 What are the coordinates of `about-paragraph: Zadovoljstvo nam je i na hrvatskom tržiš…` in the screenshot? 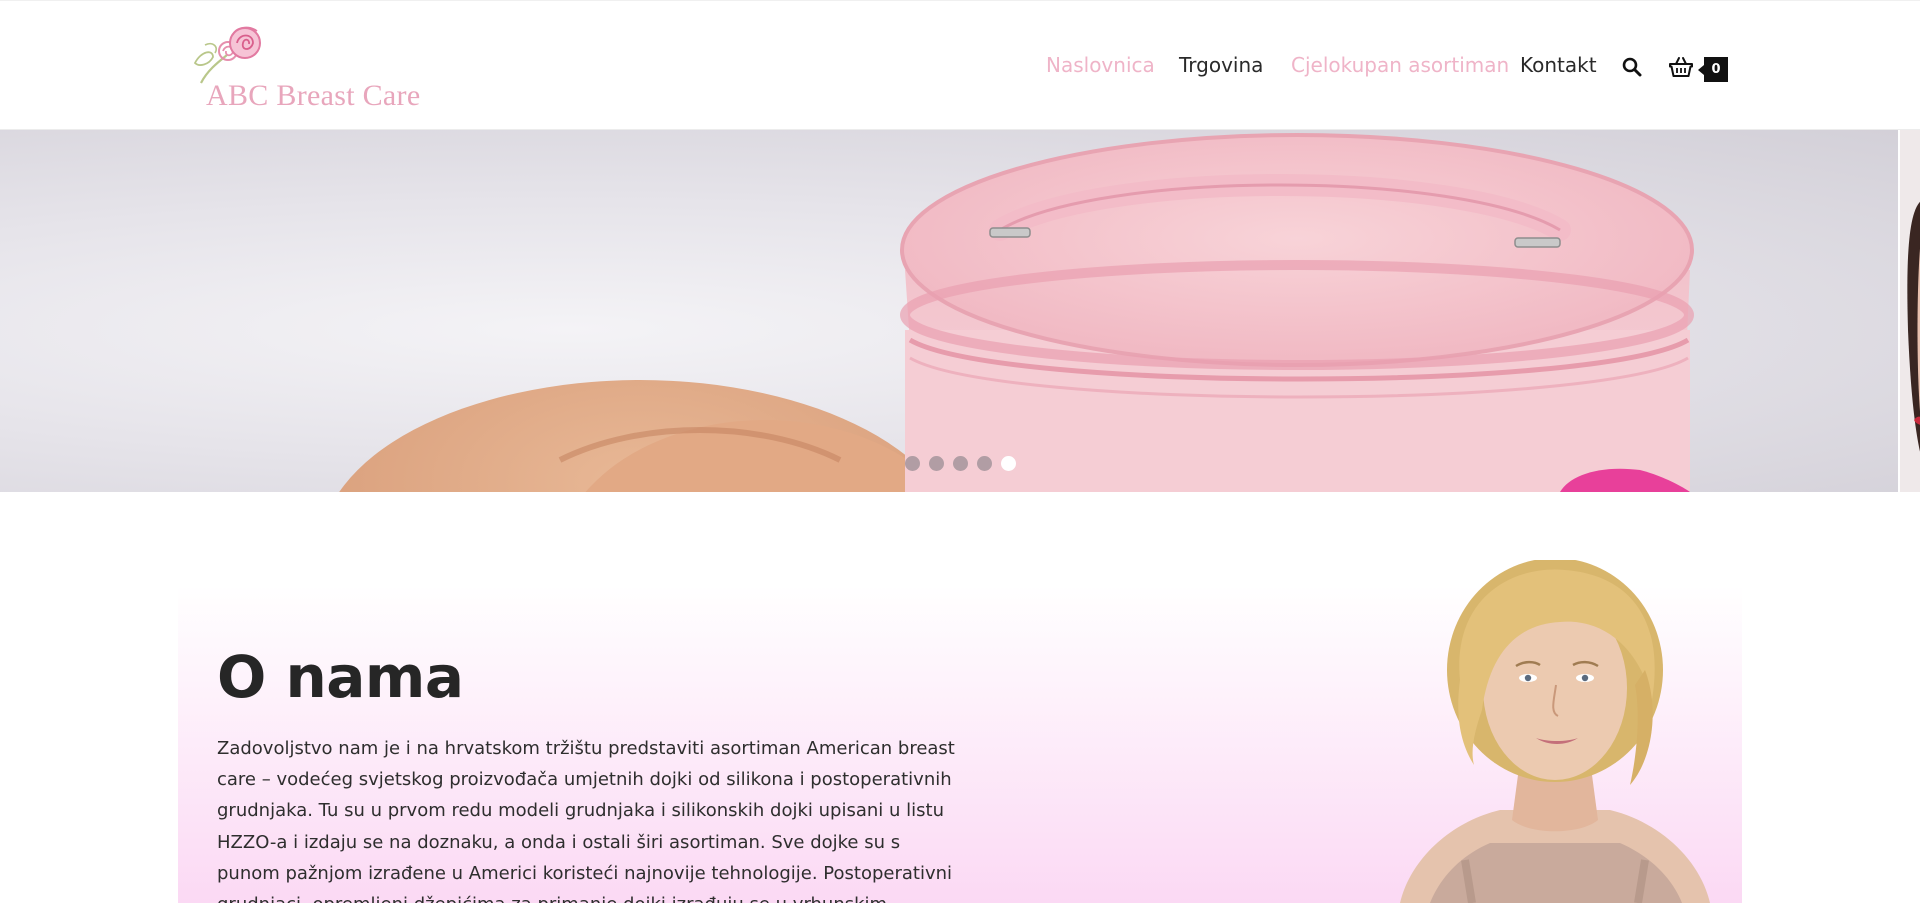 It's located at (586, 820).